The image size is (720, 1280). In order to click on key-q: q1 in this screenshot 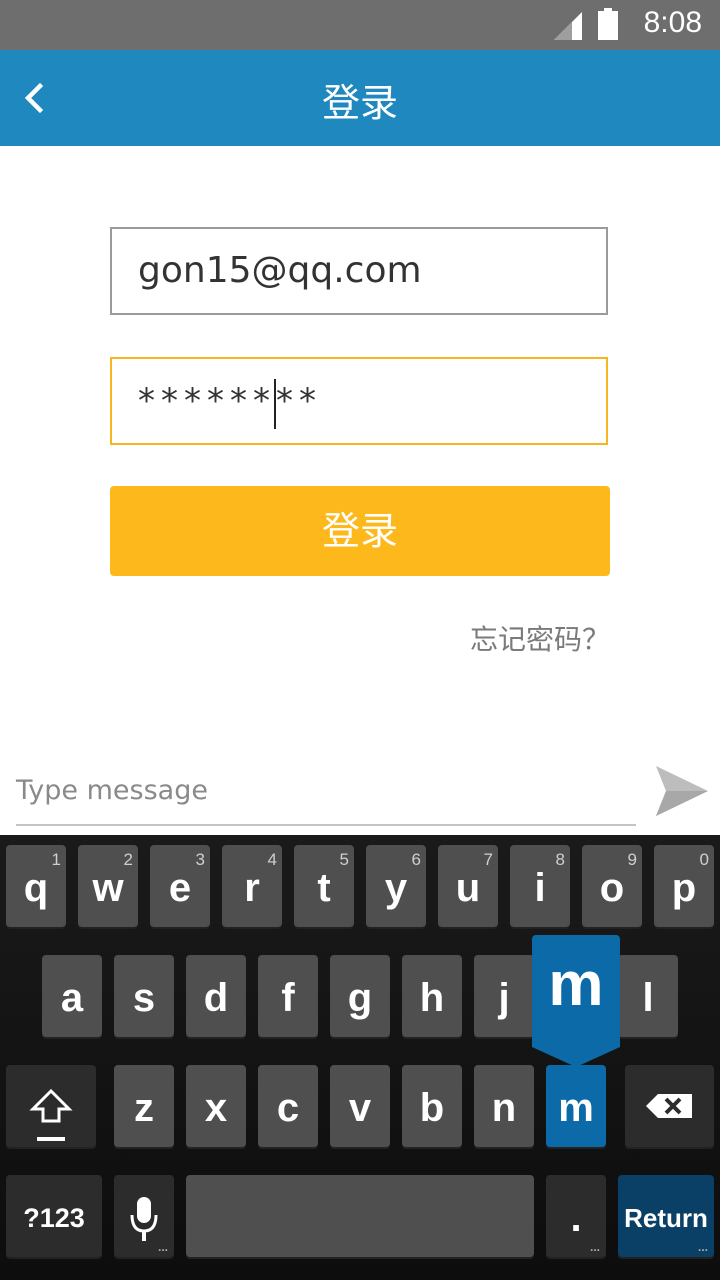, I will do `click(36, 886)`.